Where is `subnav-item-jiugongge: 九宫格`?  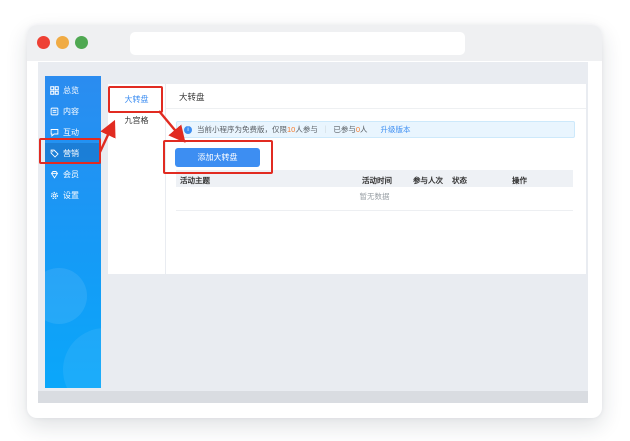 subnav-item-jiugongge: 九宫格 is located at coordinates (136, 120).